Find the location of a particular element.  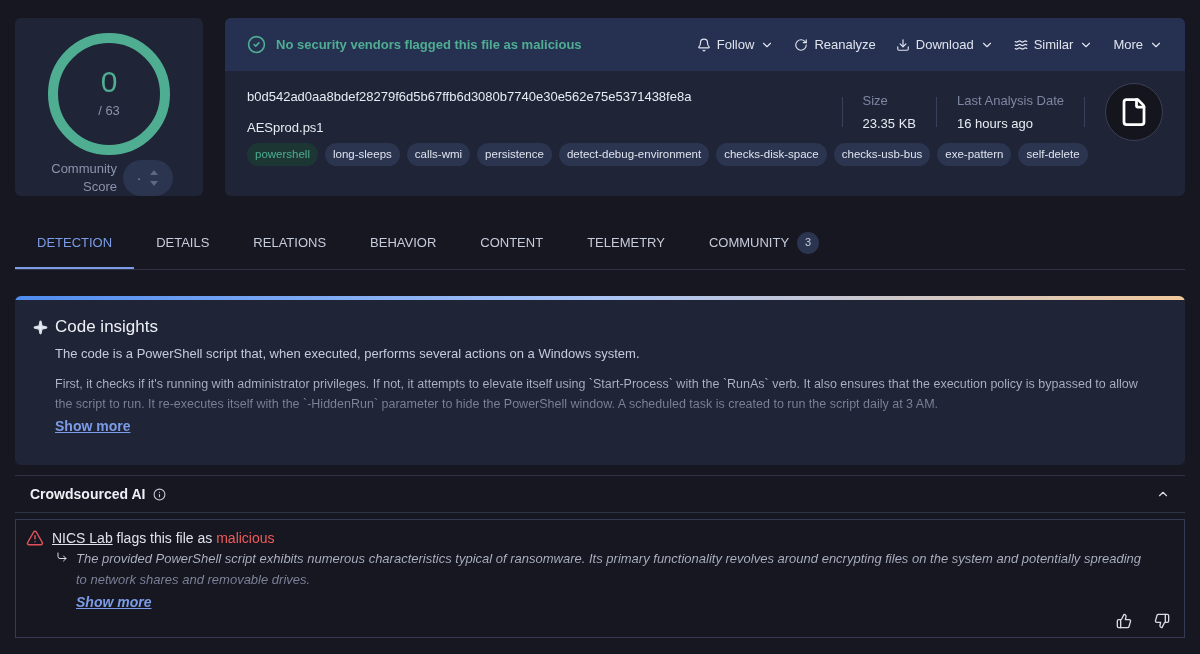

verdict-line: NICS Lab flags this file as malicious is located at coordinates (163, 538).